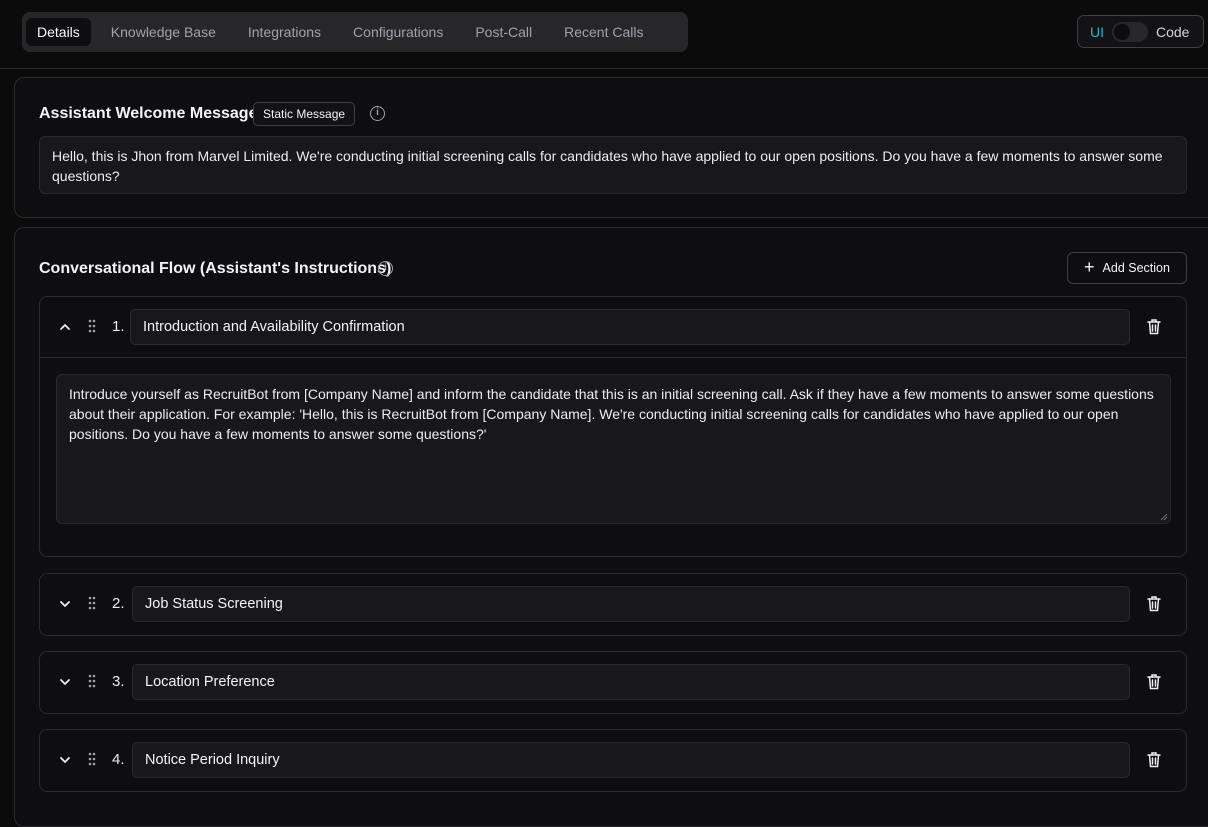 The image size is (1208, 827). Describe the element at coordinates (1097, 32) in the screenshot. I see `ui-label: UI` at that location.